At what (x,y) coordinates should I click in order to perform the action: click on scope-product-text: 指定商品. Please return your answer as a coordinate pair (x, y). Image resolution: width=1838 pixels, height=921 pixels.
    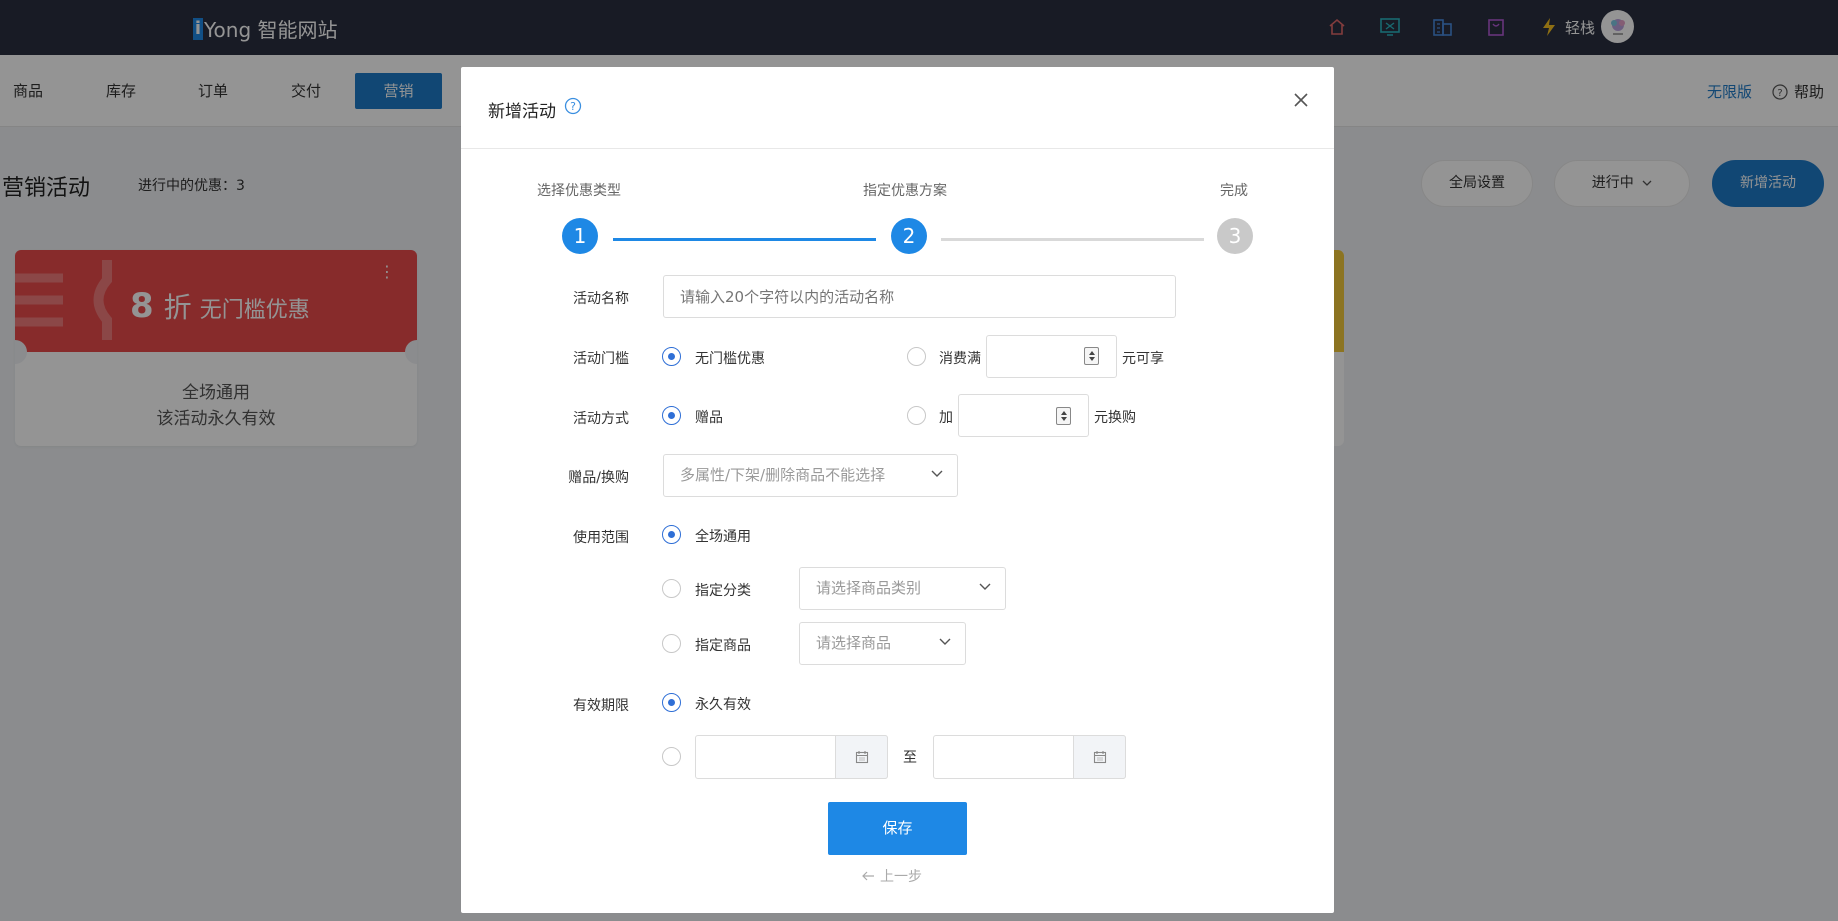
    Looking at the image, I should click on (723, 646).